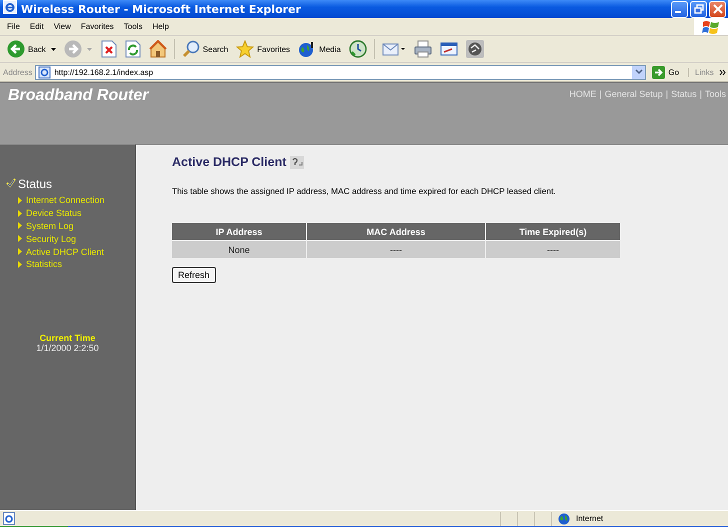 The height and width of the screenshot is (527, 728). Describe the element at coordinates (205, 49) in the screenshot. I see `search-button: Search` at that location.